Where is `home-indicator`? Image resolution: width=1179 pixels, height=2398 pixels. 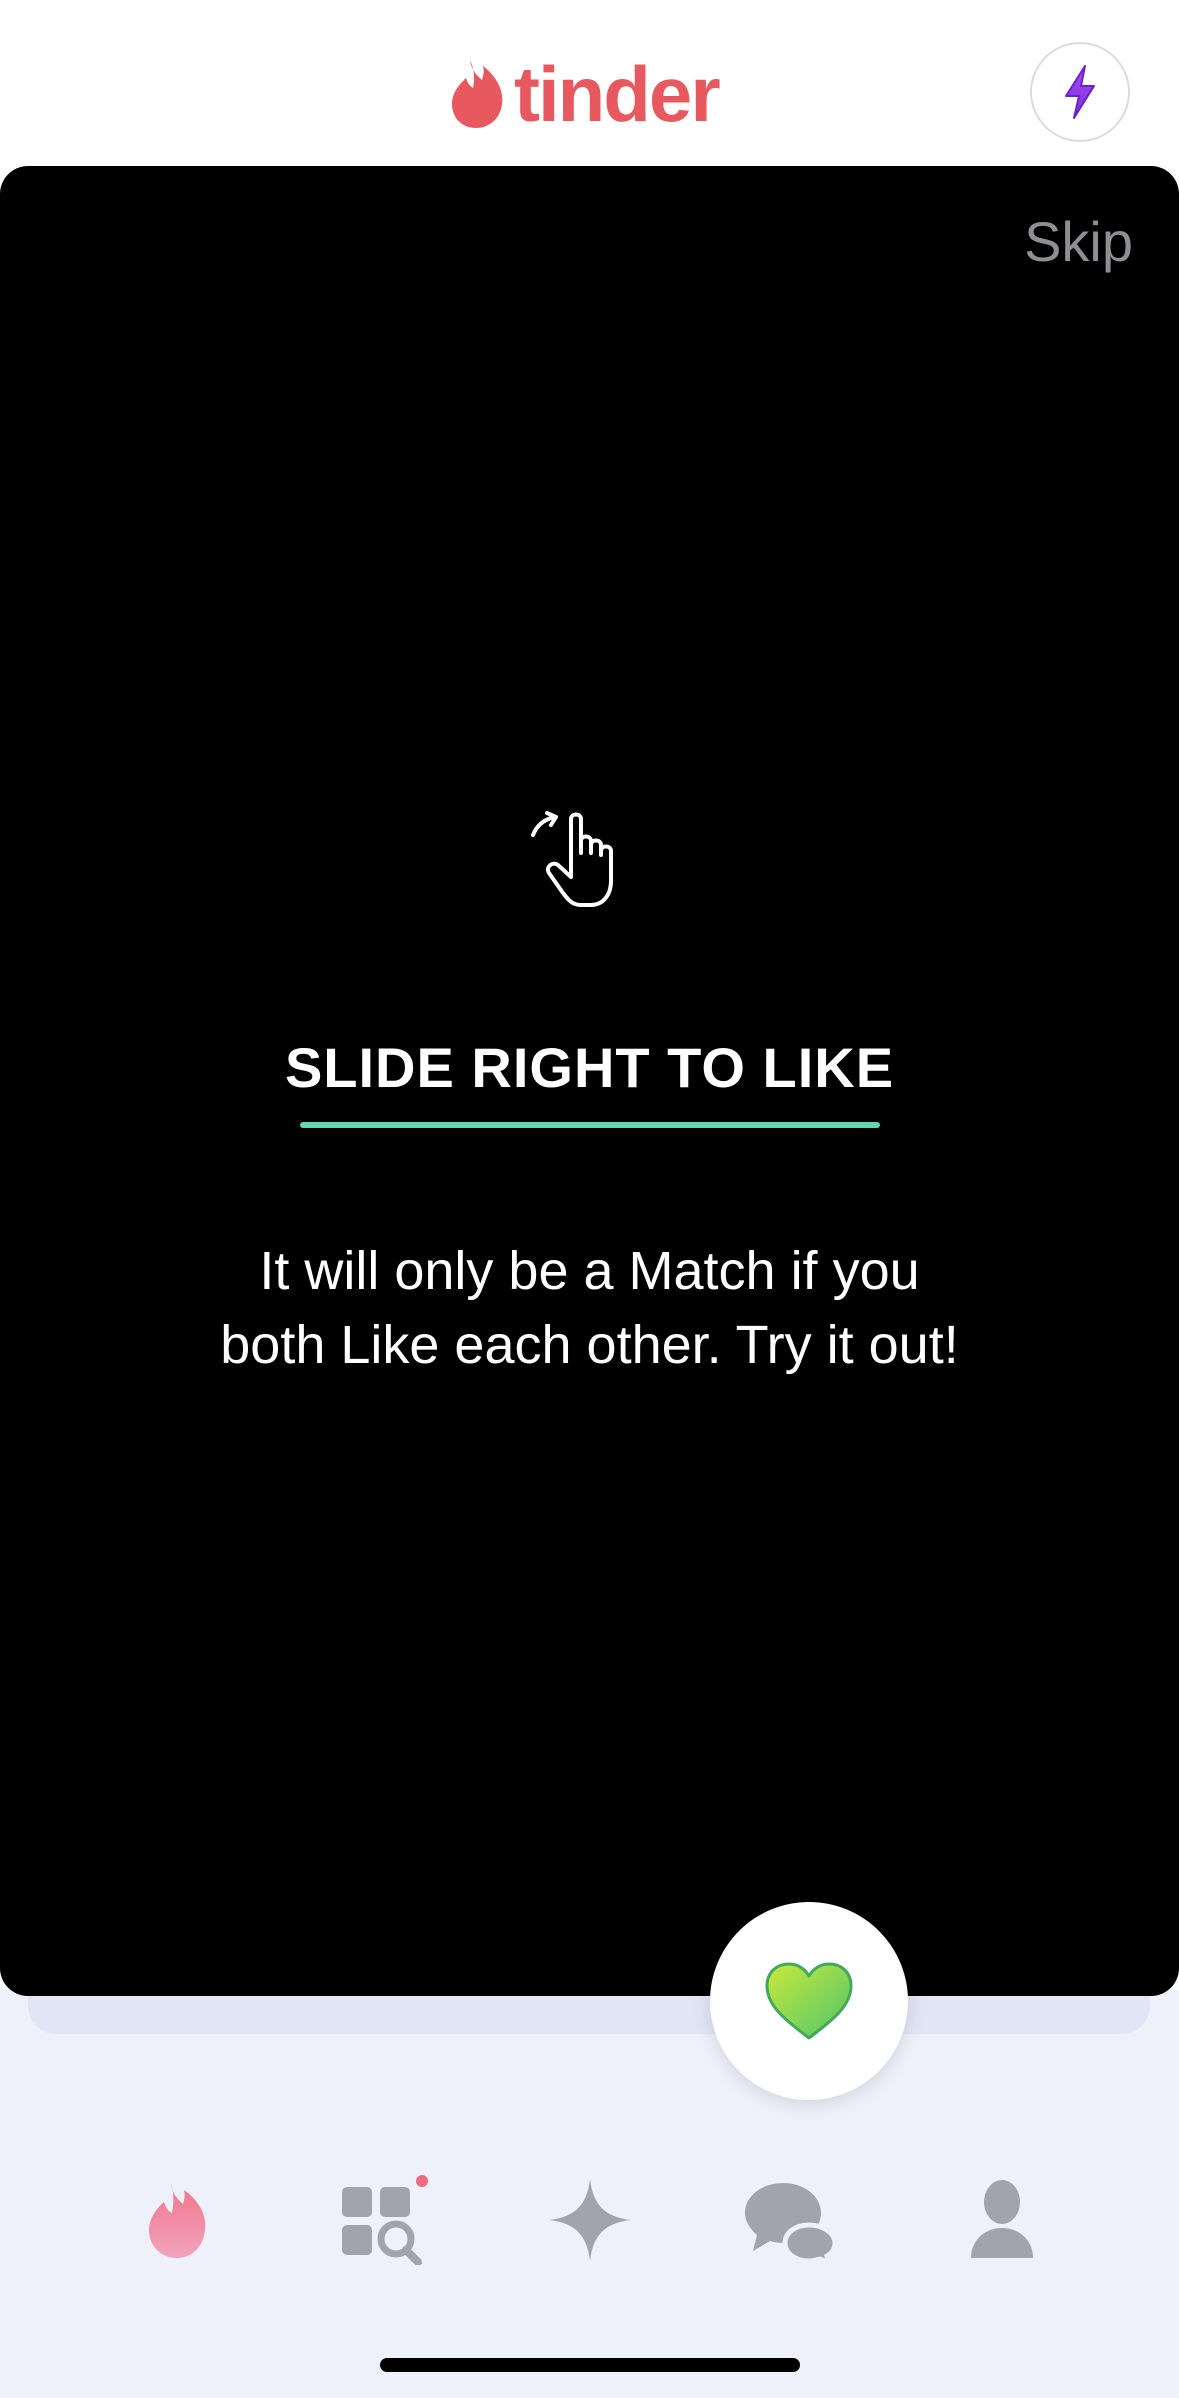 home-indicator is located at coordinates (590, 2365).